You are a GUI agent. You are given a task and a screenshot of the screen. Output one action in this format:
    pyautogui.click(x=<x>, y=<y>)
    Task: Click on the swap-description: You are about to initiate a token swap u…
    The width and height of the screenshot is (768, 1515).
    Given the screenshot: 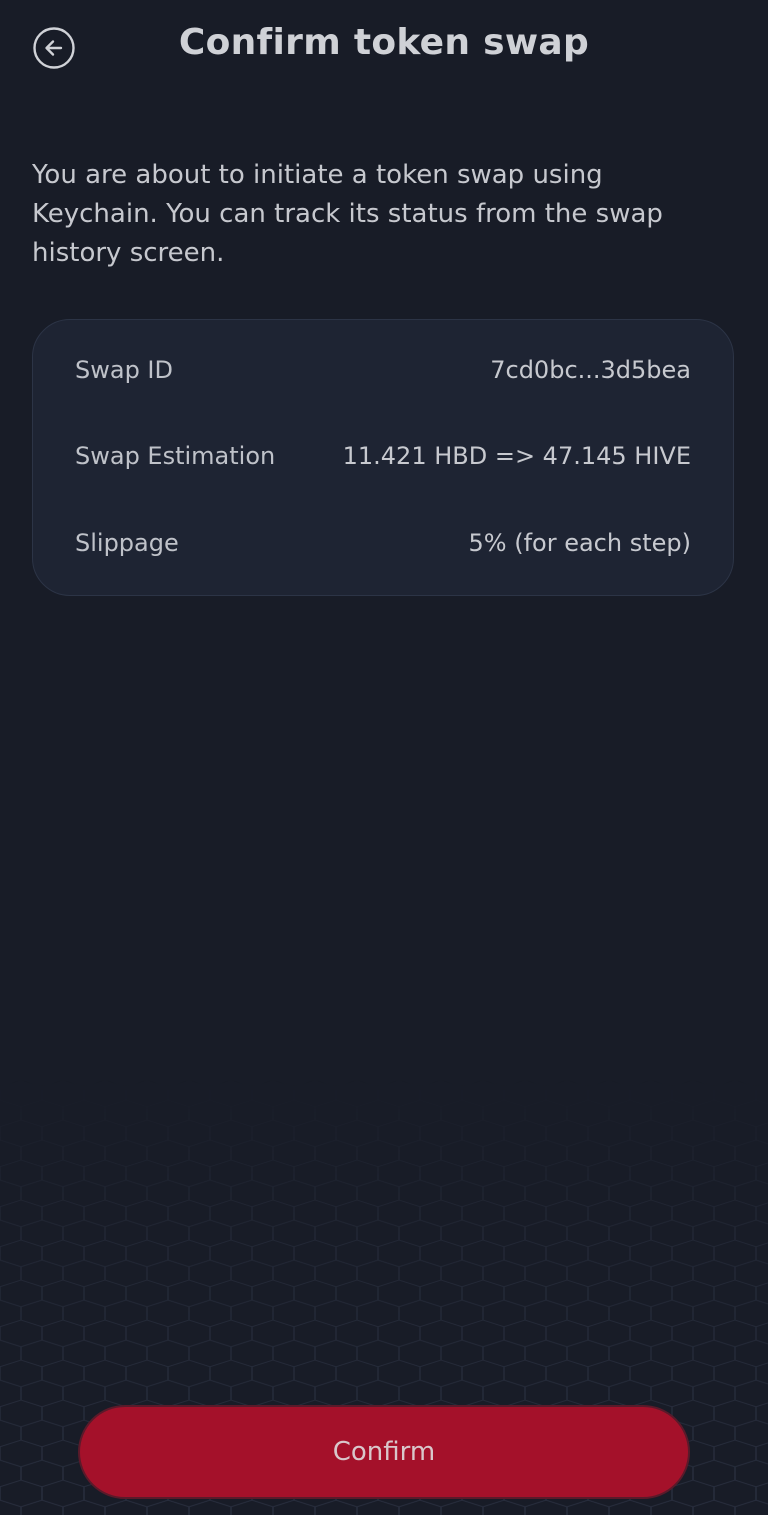 What is the action you would take?
    pyautogui.click(x=347, y=214)
    